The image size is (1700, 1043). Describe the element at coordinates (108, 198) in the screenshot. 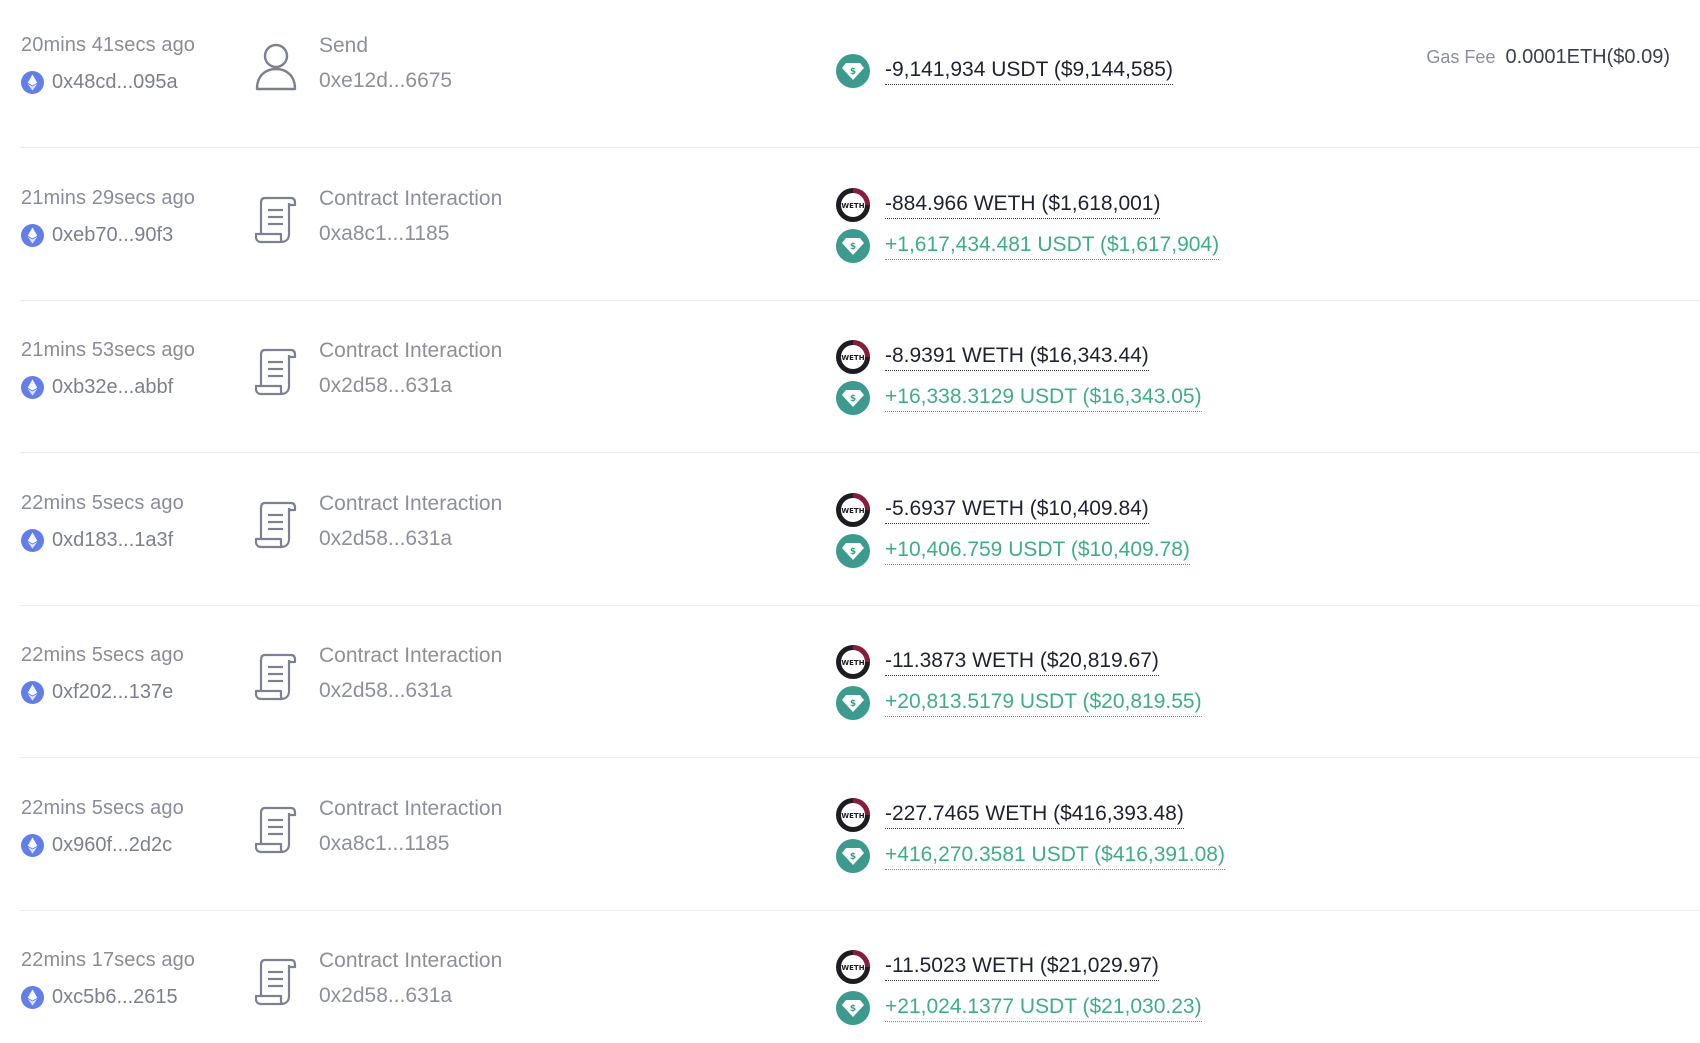

I see `tx-time: 21mins 29secs ago` at that location.